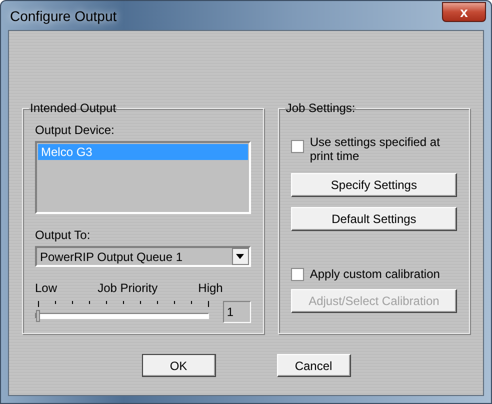  What do you see at coordinates (122, 312) in the screenshot?
I see `priority-slider` at bounding box center [122, 312].